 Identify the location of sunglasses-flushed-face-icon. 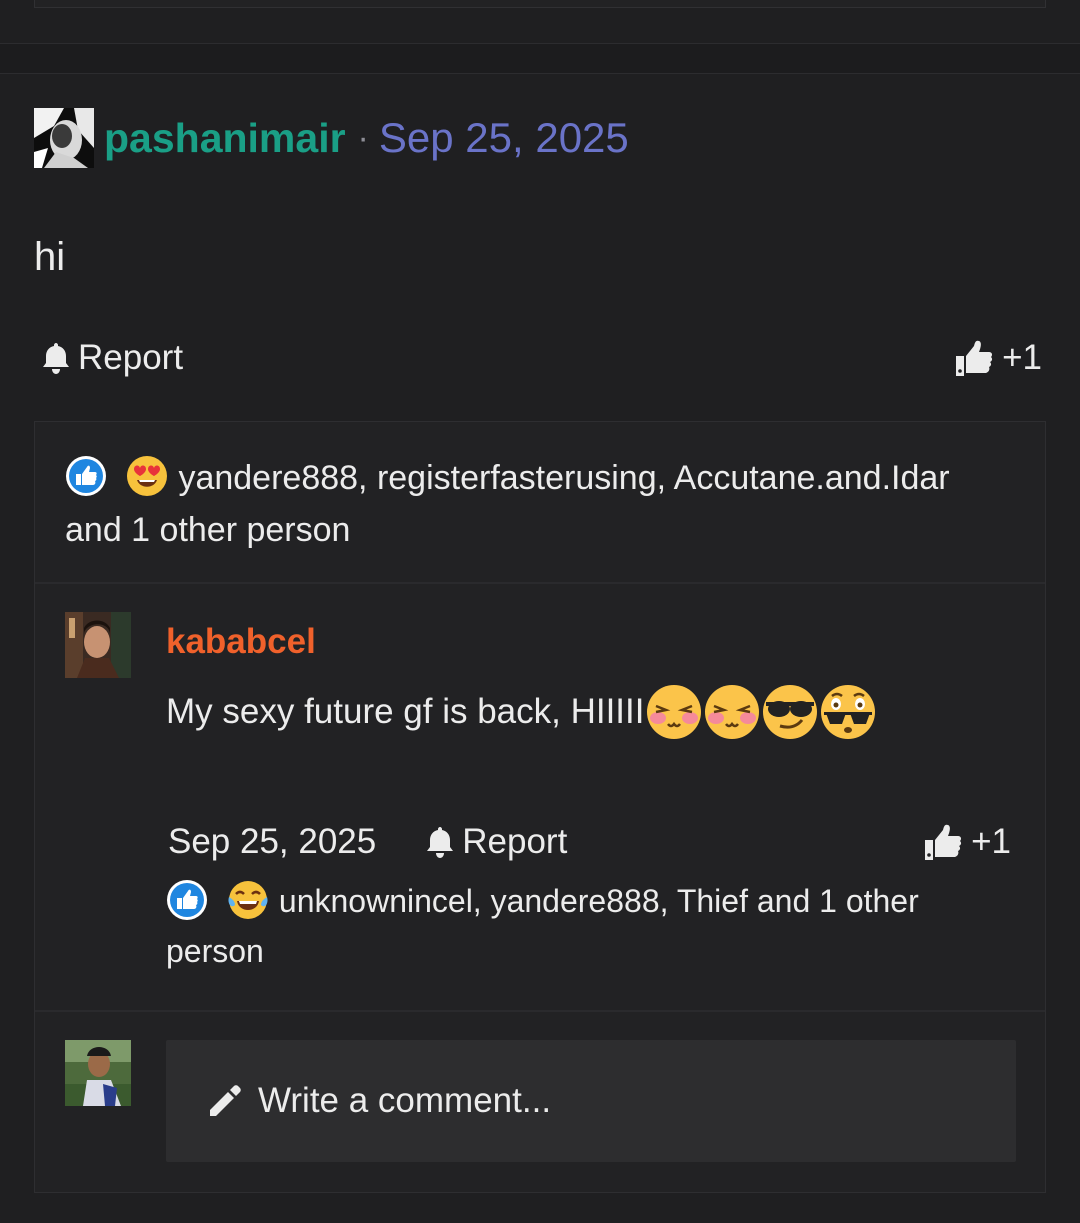
(848, 712).